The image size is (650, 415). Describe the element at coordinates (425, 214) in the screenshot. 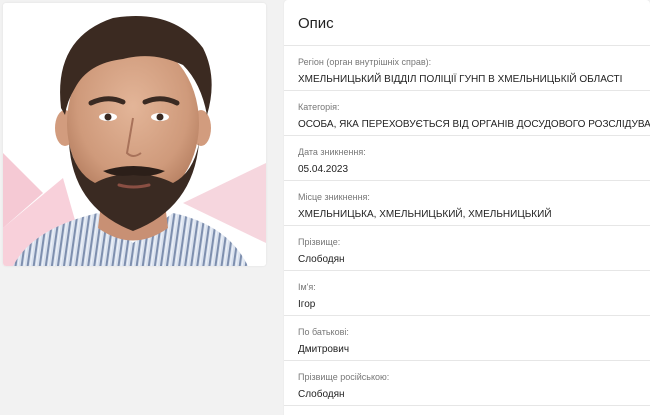

I see `field-value: ХМЕЛЬНИЦЬКА, ХМЕЛЬНИЦЬКИЙ, ХМЕЛЬНИЦЬКИЙ` at that location.